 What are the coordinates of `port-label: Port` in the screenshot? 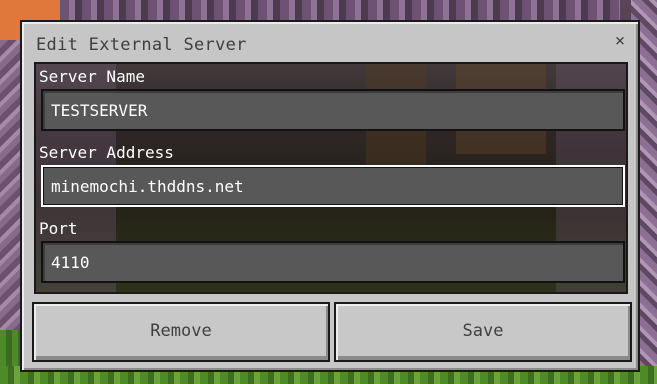 It's located at (58, 228).